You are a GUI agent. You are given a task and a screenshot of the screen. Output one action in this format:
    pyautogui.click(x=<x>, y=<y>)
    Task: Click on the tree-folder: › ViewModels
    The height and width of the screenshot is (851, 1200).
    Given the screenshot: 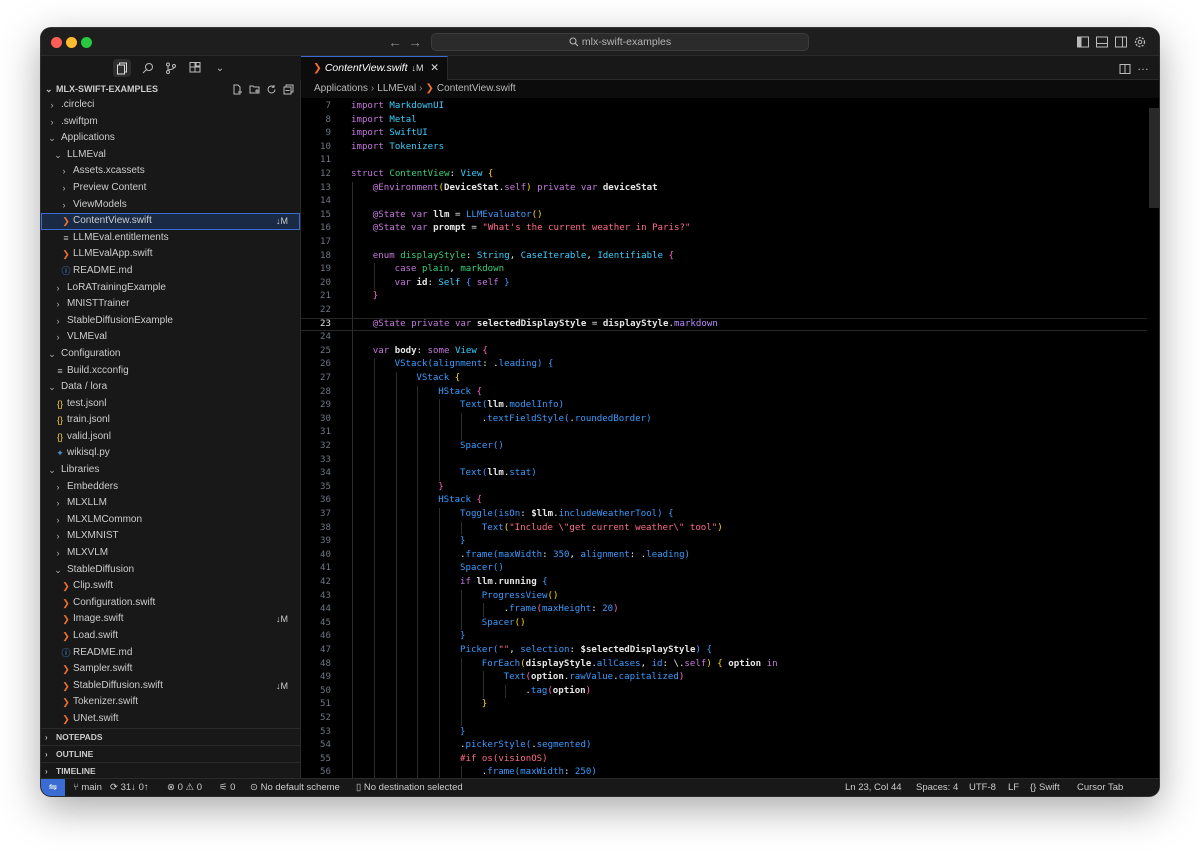 What is the action you would take?
    pyautogui.click(x=170, y=205)
    